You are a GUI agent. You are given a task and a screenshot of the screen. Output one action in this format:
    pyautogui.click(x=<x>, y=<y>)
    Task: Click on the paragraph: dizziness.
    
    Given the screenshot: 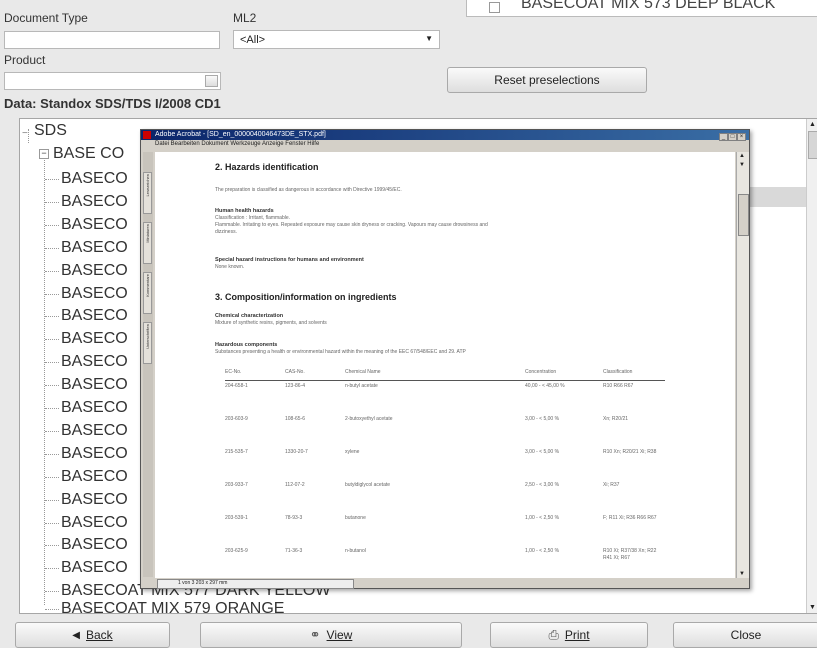 What is the action you would take?
    pyautogui.click(x=226, y=232)
    